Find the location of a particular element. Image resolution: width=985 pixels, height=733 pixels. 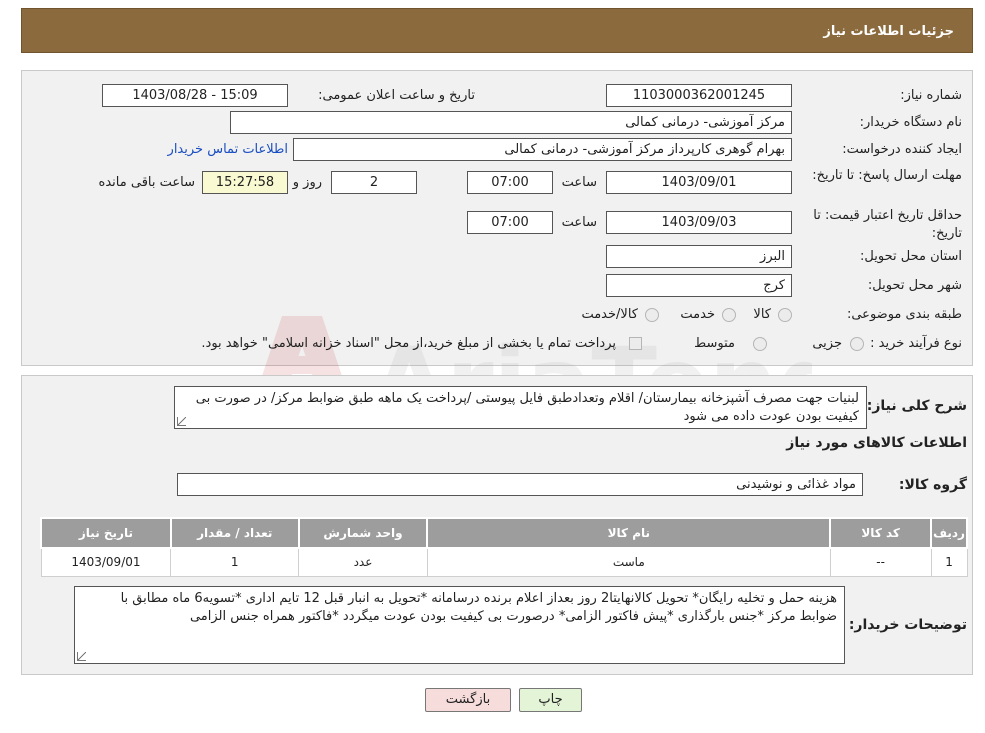

province-field: البرز is located at coordinates (699, 256).